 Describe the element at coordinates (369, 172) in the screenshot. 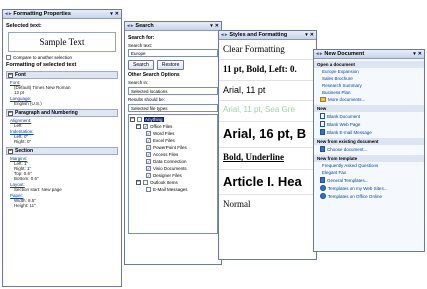

I see `template-item-link: Elegant Fax` at that location.